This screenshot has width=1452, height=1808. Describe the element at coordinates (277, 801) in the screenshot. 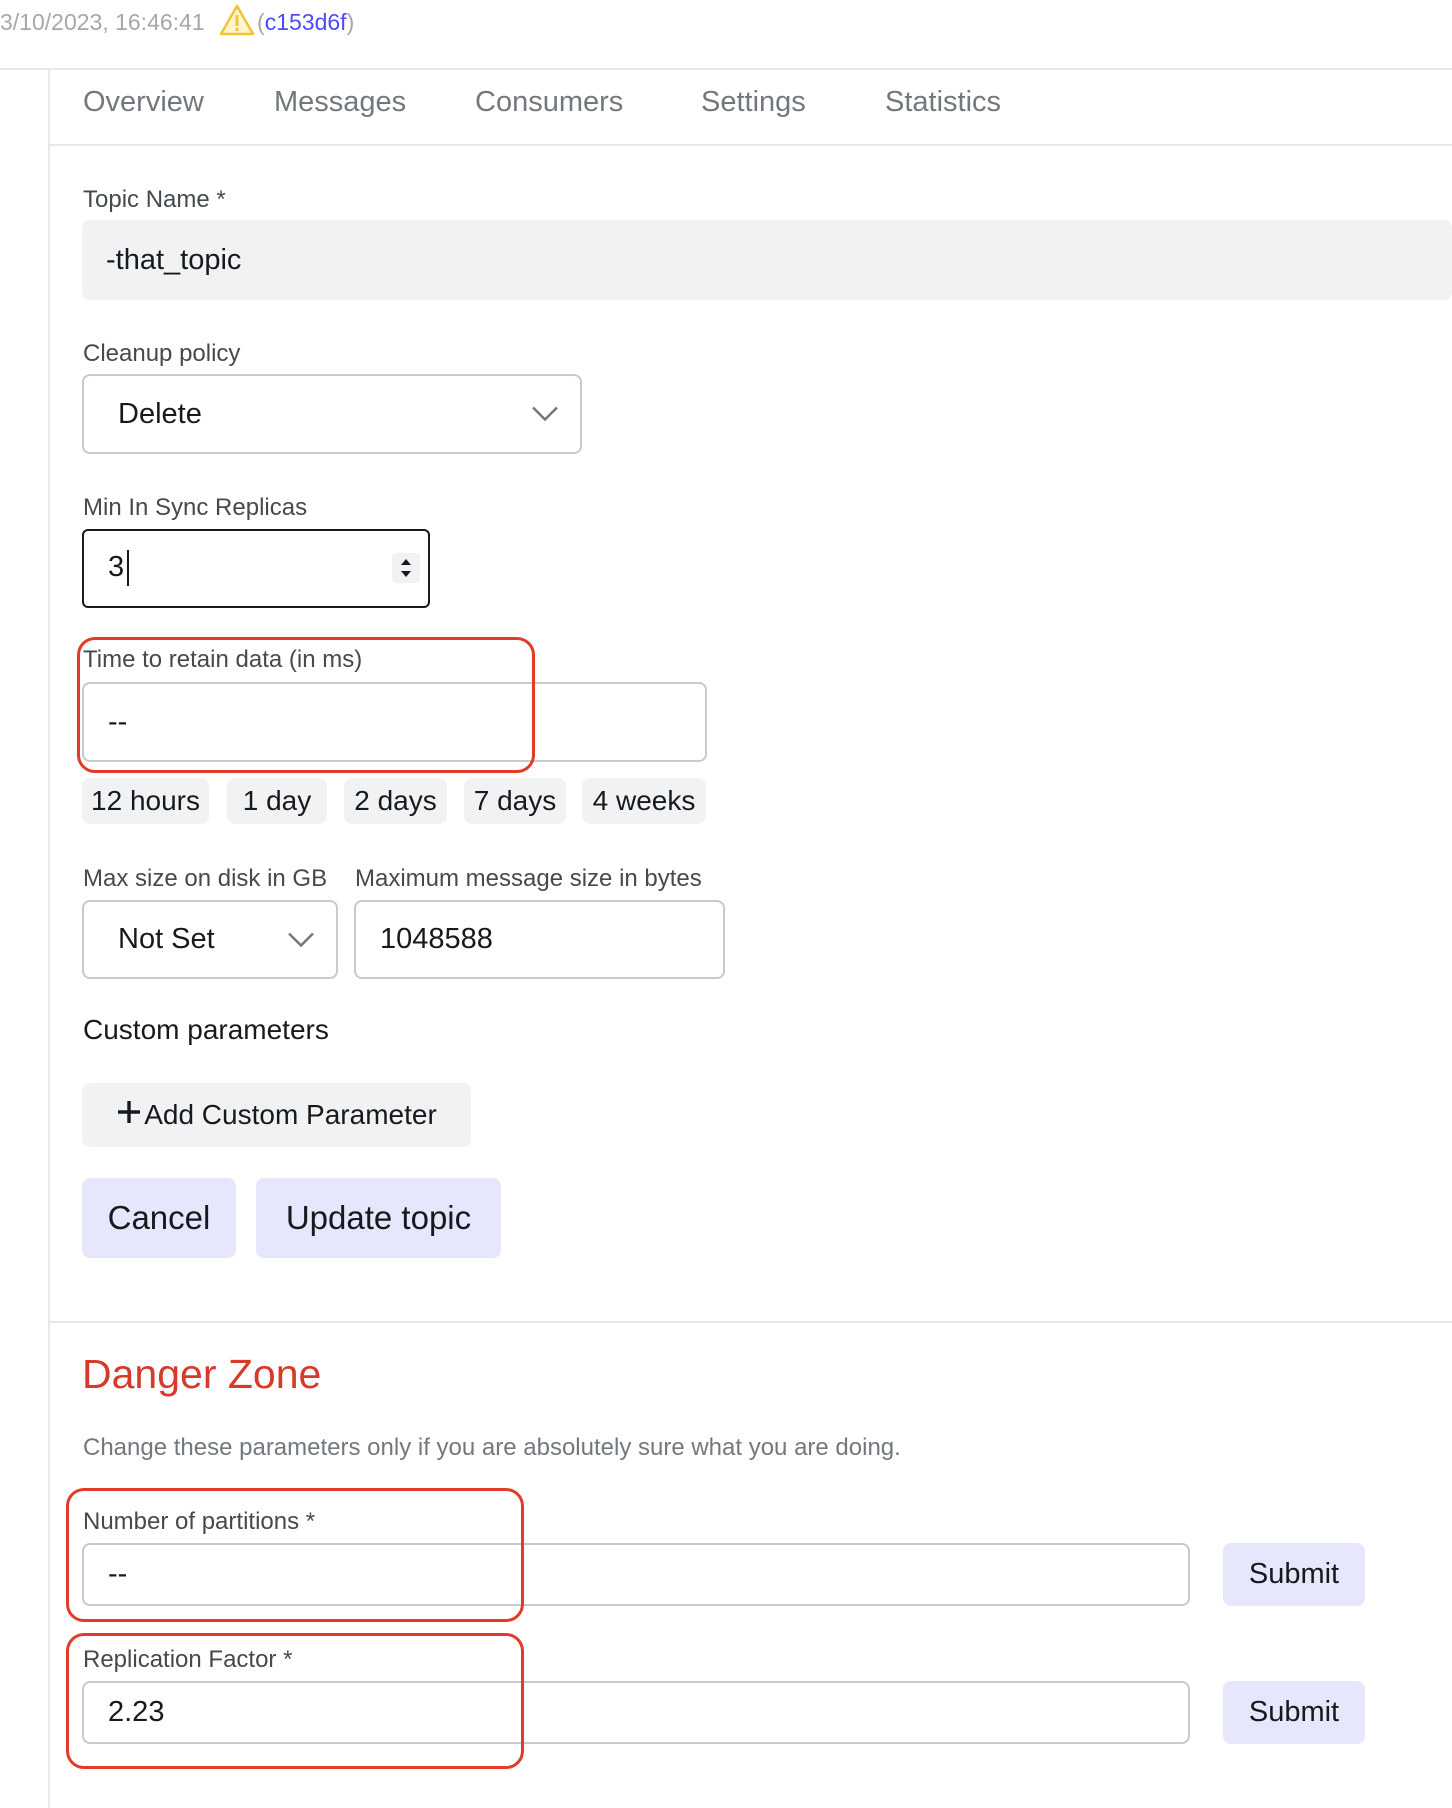

I see `preset-1-day: 1 day` at that location.